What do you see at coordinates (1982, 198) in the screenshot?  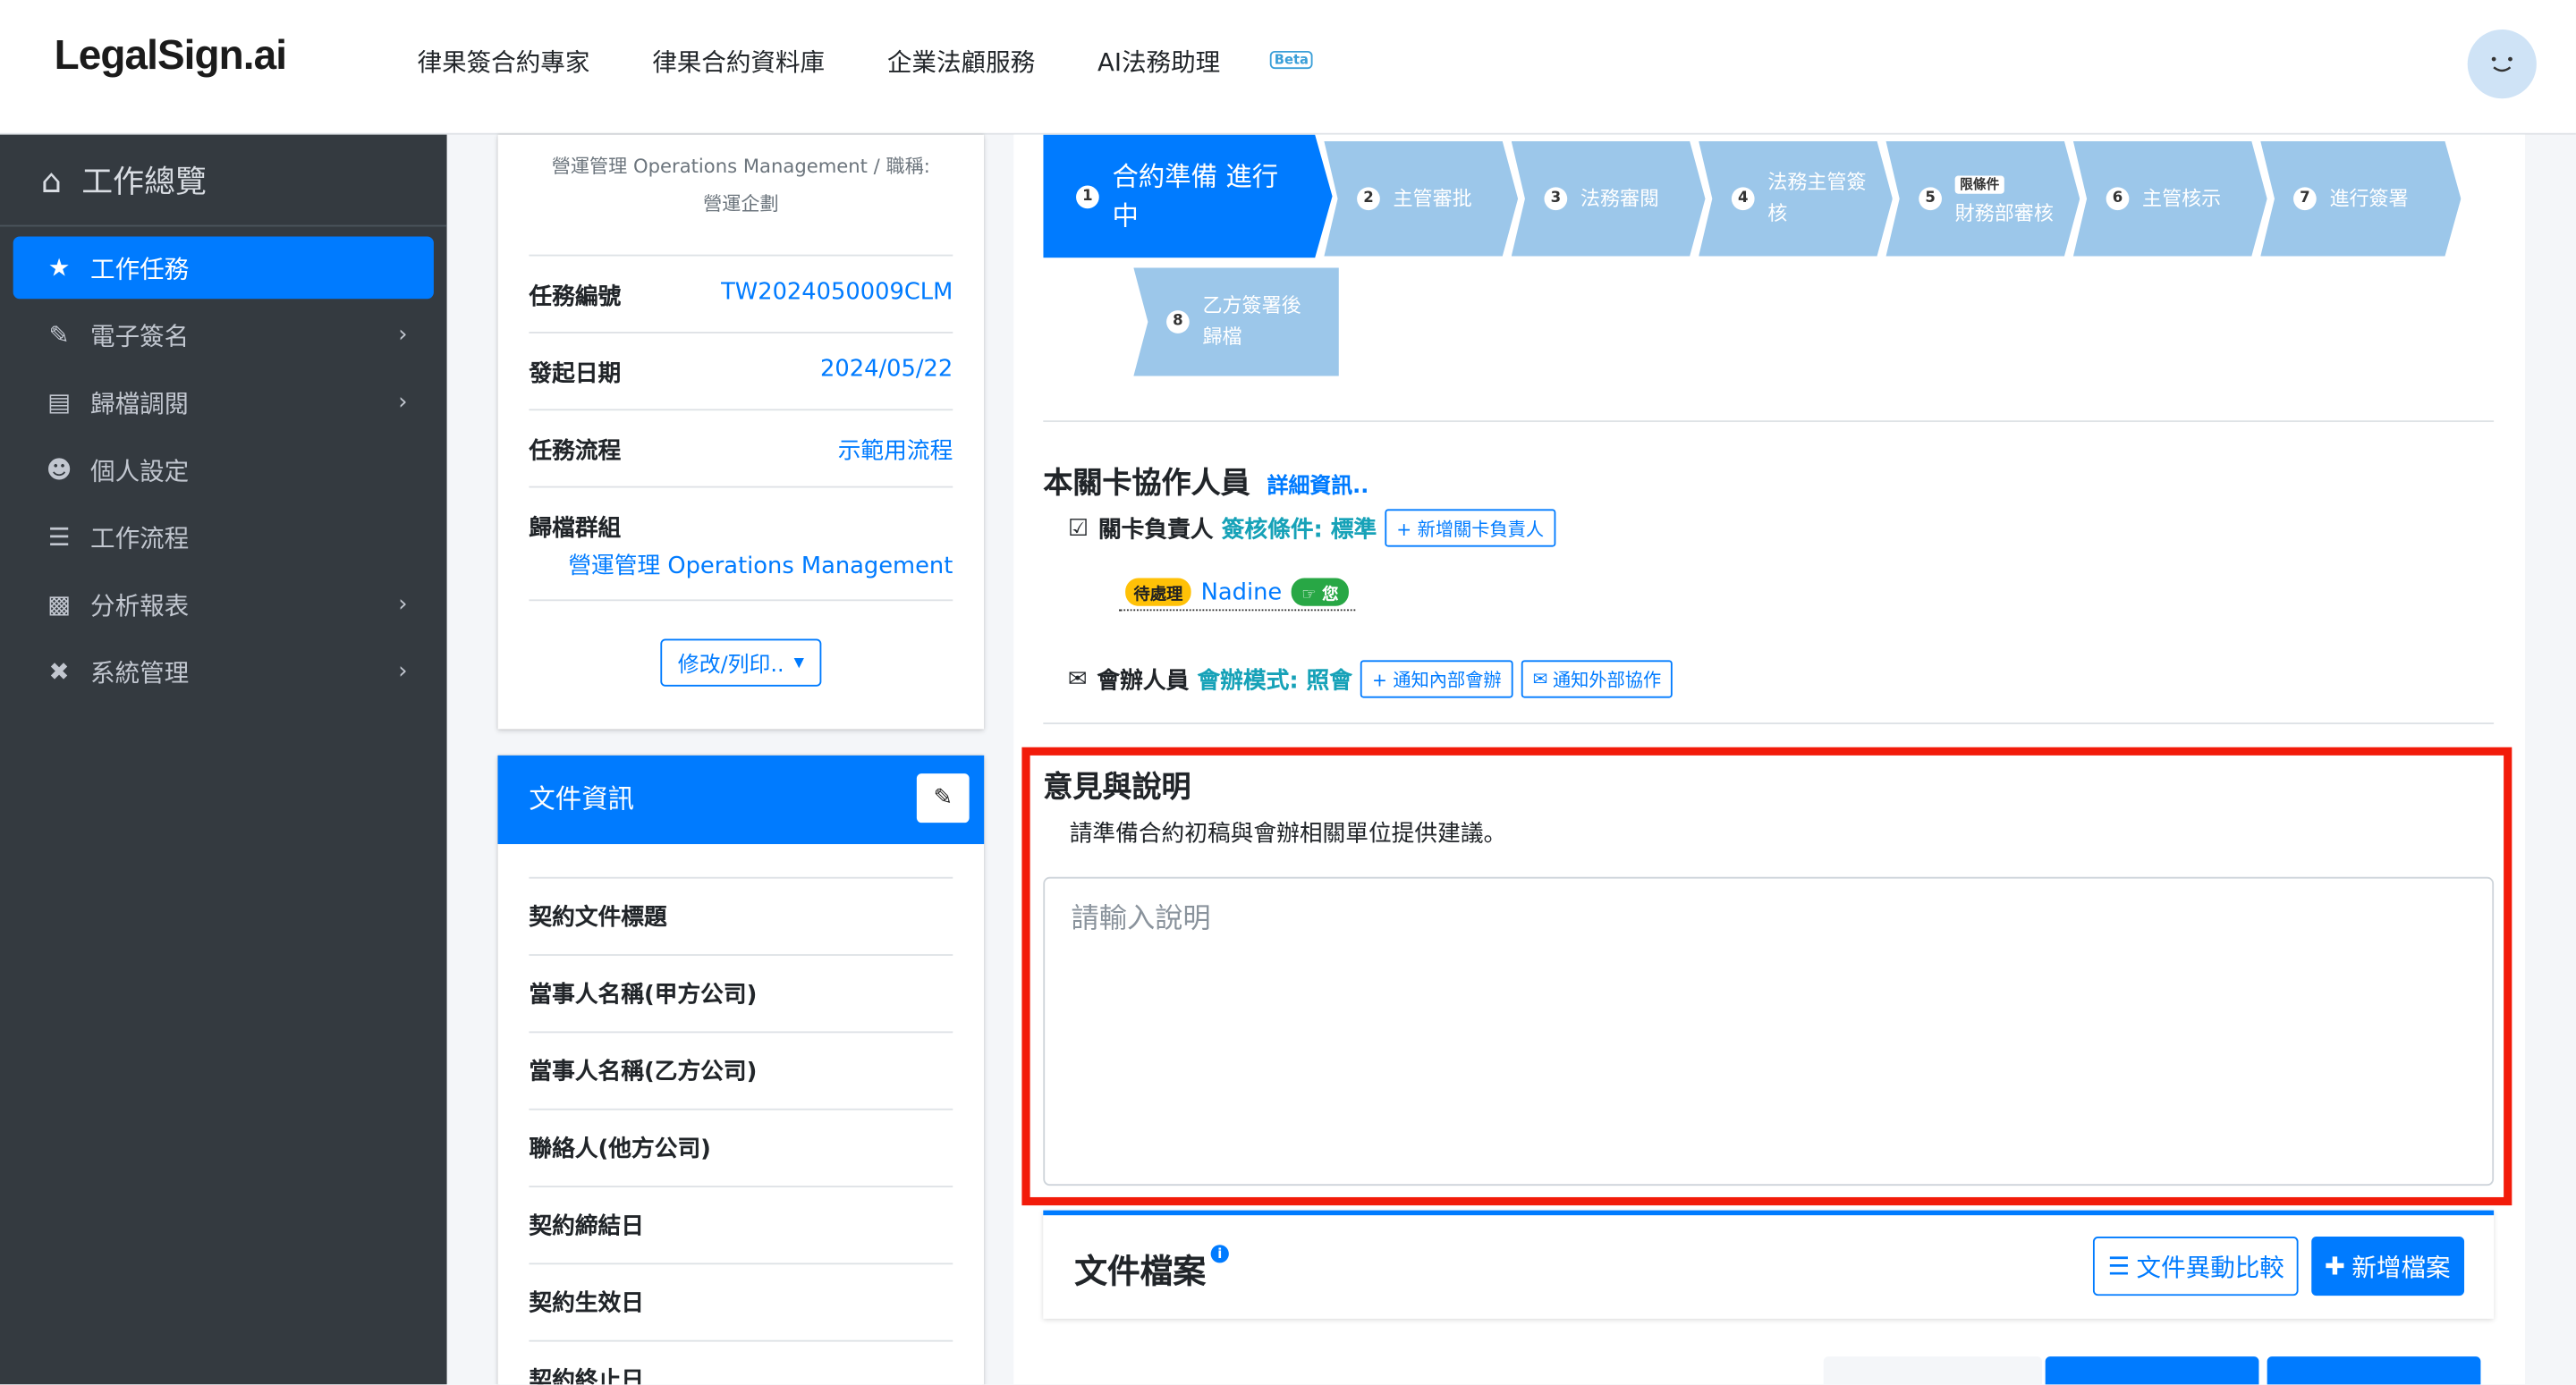 I see `workflow-step-5: 5 限條件 財務部審核` at bounding box center [1982, 198].